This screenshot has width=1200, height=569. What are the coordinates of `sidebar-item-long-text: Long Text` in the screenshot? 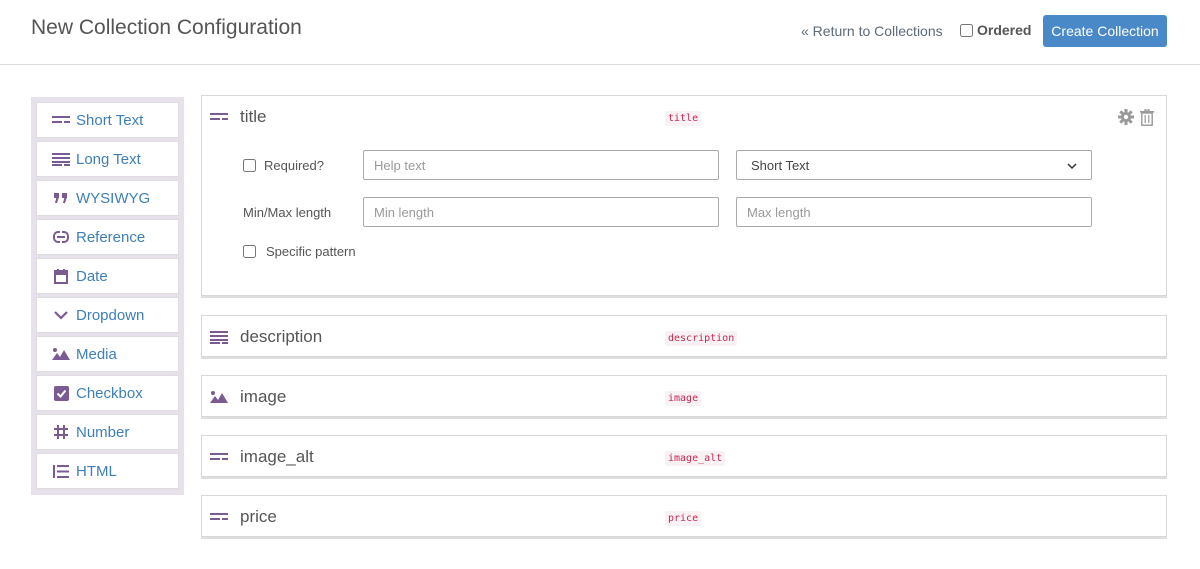 It's located at (107, 159).